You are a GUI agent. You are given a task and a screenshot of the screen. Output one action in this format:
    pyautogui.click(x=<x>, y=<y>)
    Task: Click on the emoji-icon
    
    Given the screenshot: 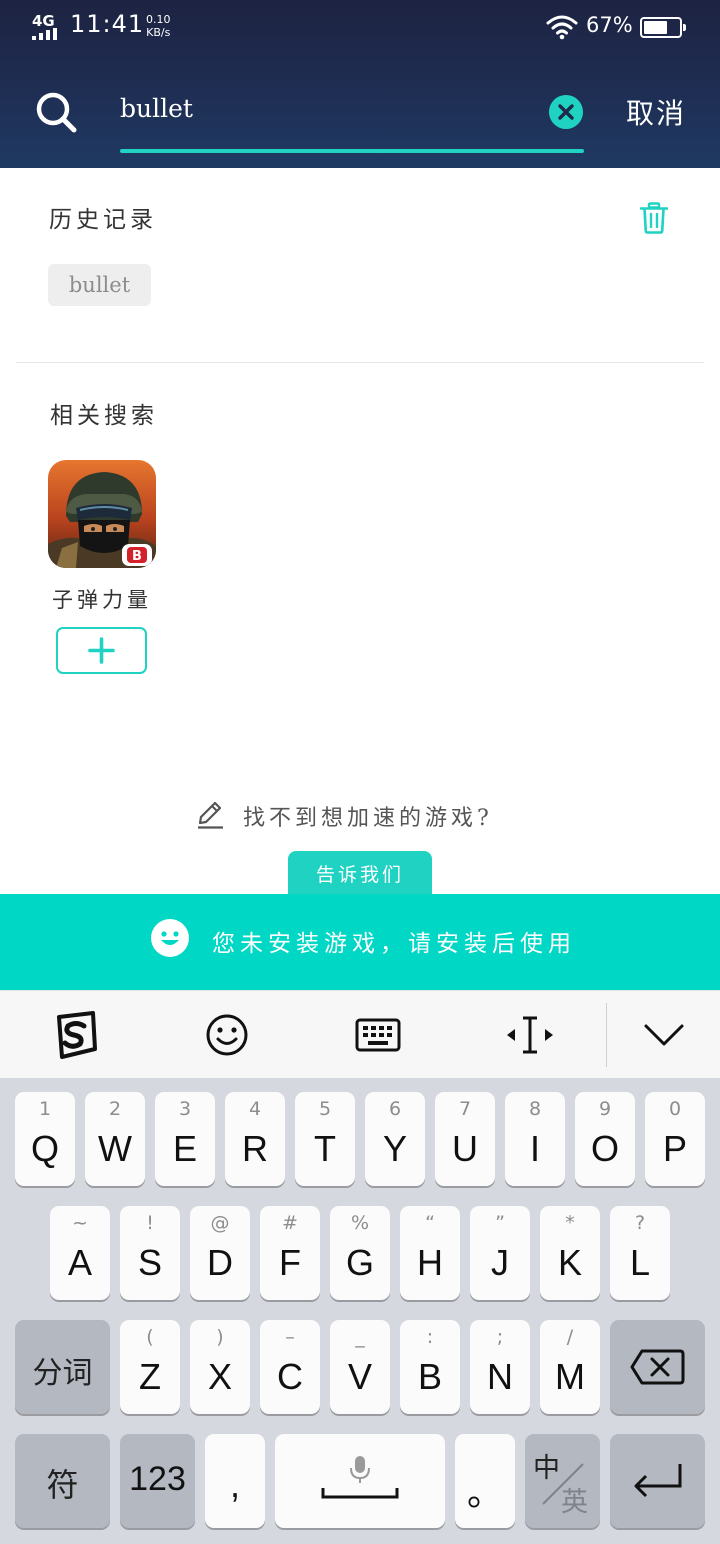 What is the action you would take?
    pyautogui.click(x=227, y=1035)
    